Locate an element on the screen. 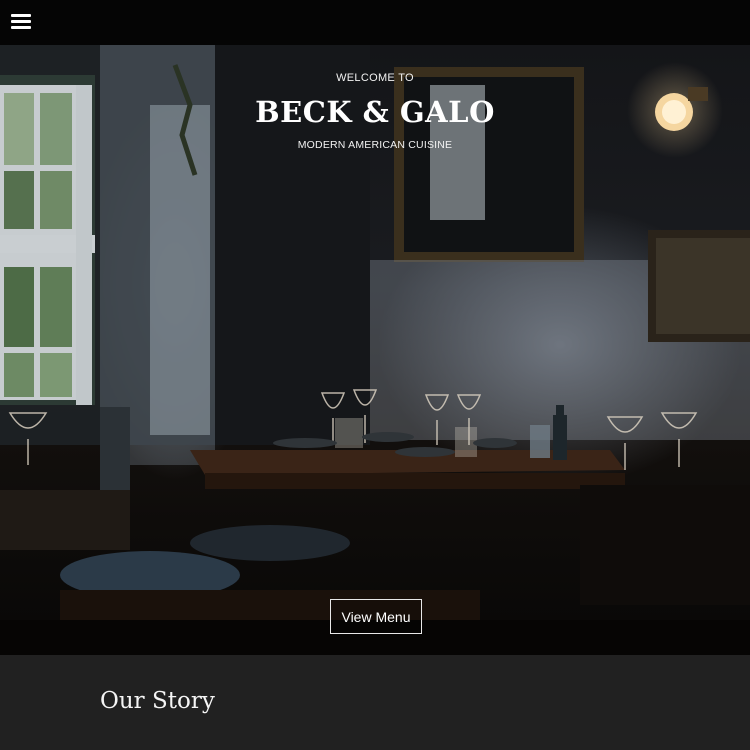  hamburger-menu-icon is located at coordinates (21, 22).